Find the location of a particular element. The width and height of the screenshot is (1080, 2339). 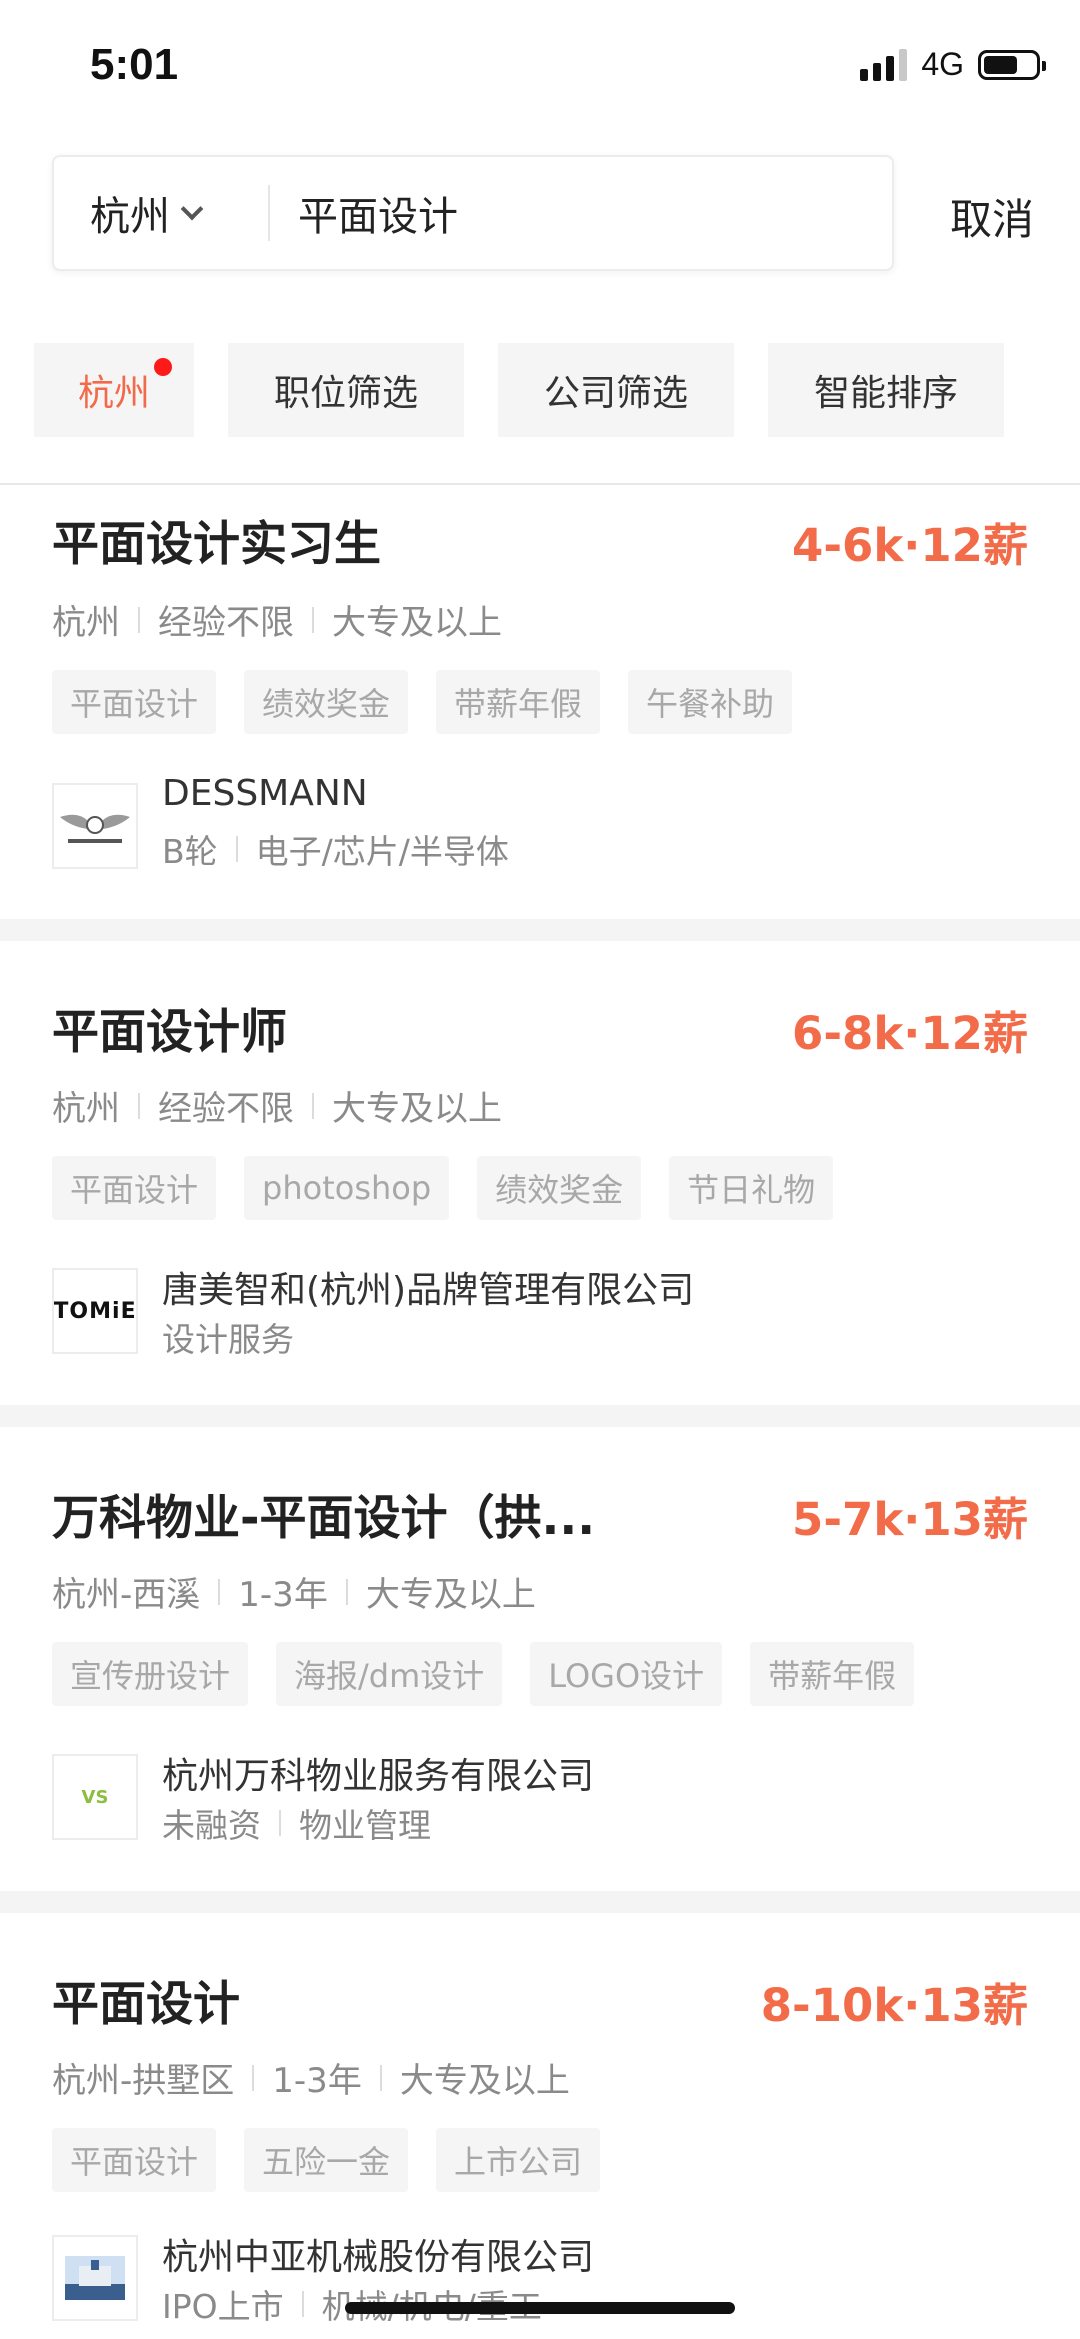

search-bar: 杭州 is located at coordinates (473, 213).